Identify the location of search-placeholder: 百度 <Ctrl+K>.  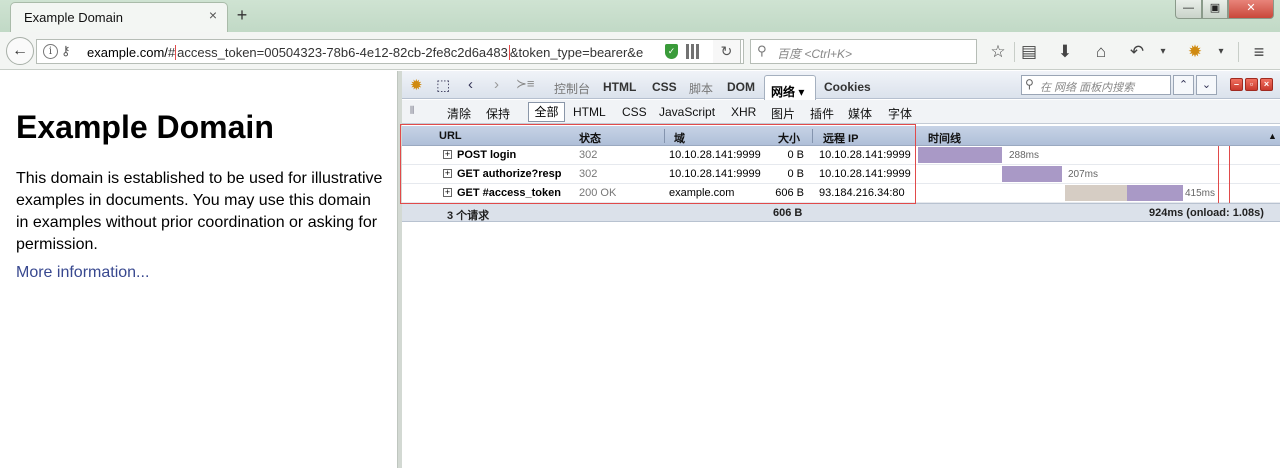
(815, 54).